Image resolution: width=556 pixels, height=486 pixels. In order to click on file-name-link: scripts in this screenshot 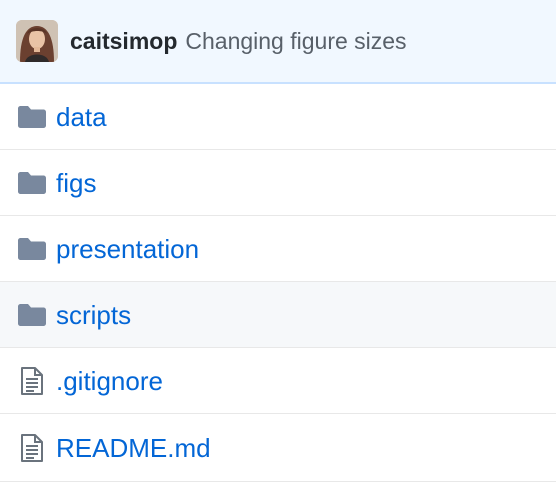, I will do `click(93, 315)`.